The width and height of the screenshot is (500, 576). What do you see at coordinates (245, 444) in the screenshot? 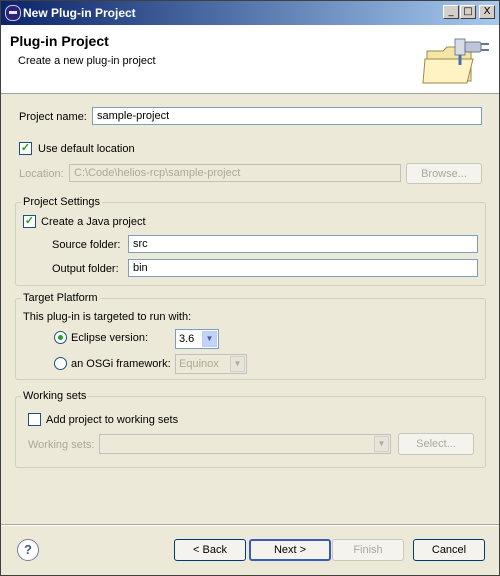
I see `working-sets-select: ▼` at bounding box center [245, 444].